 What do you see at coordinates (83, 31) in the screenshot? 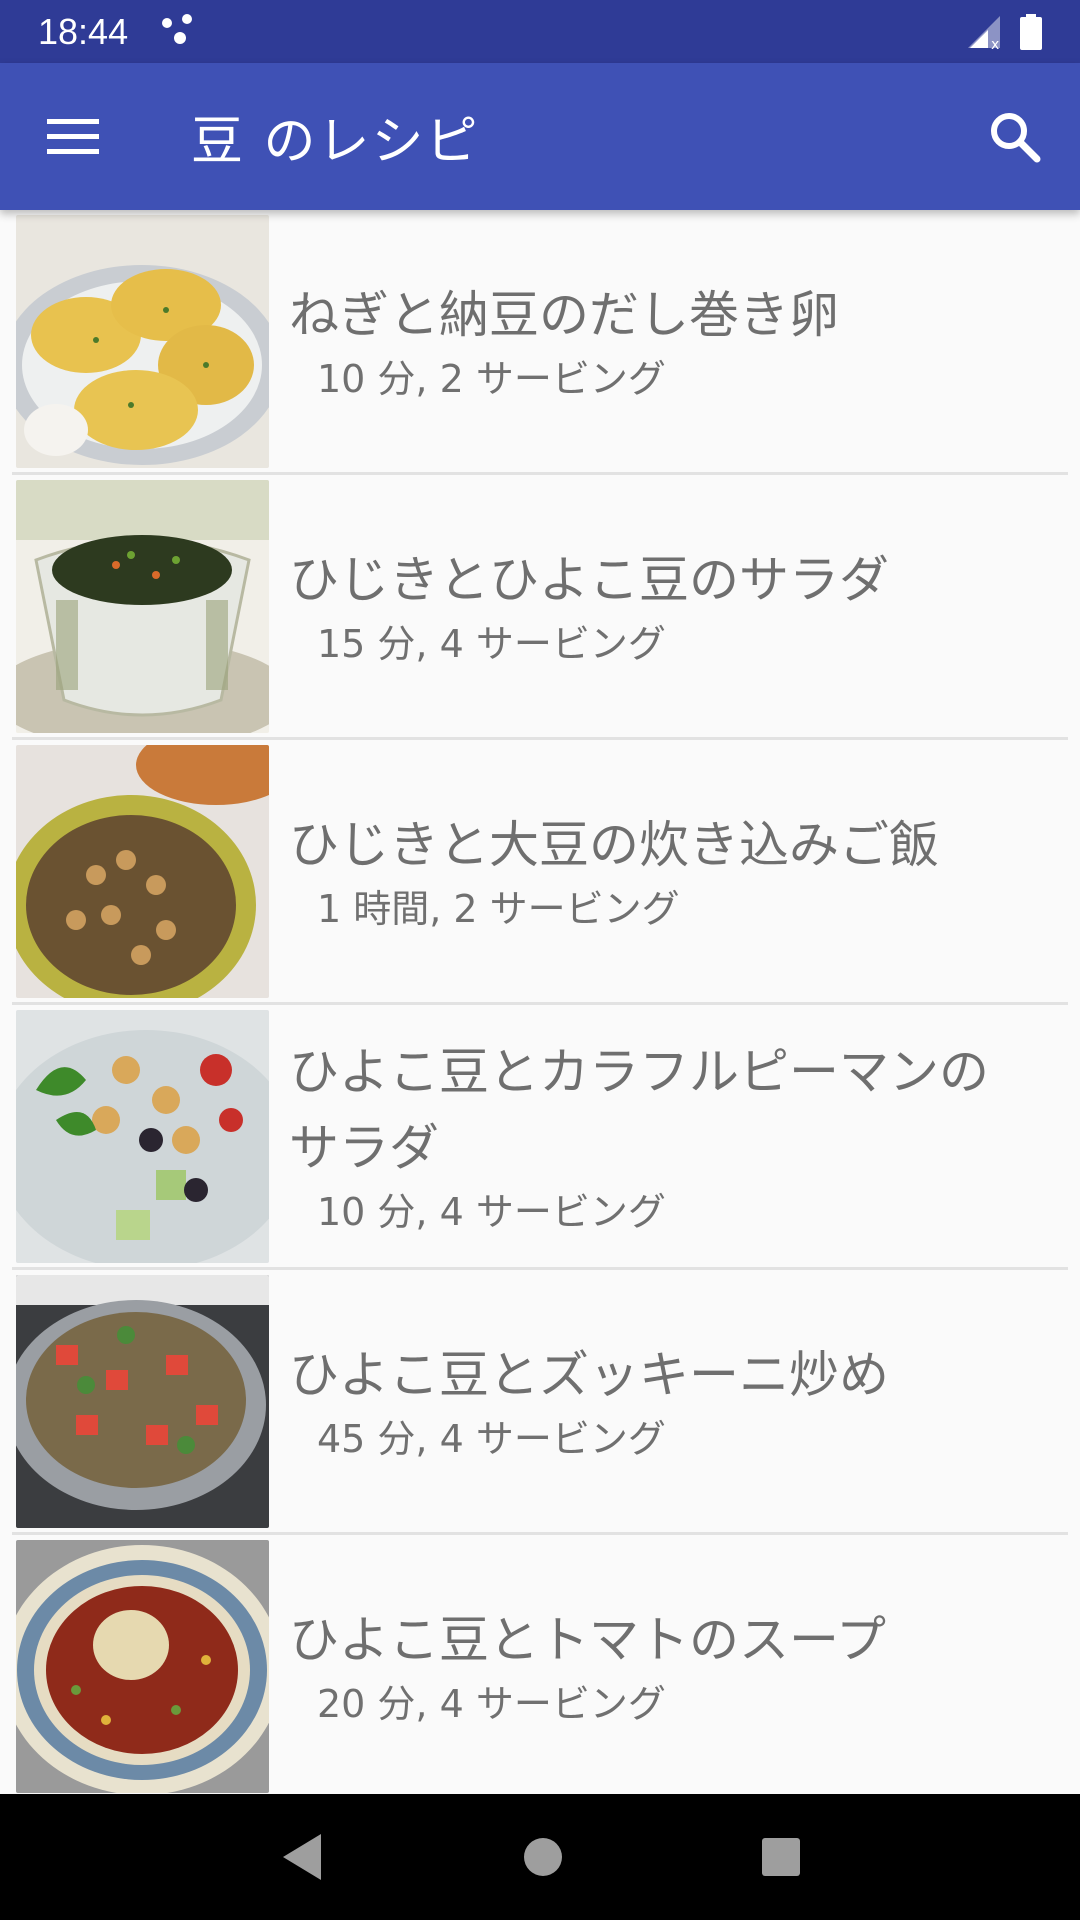
I see `status-time: 18:44` at bounding box center [83, 31].